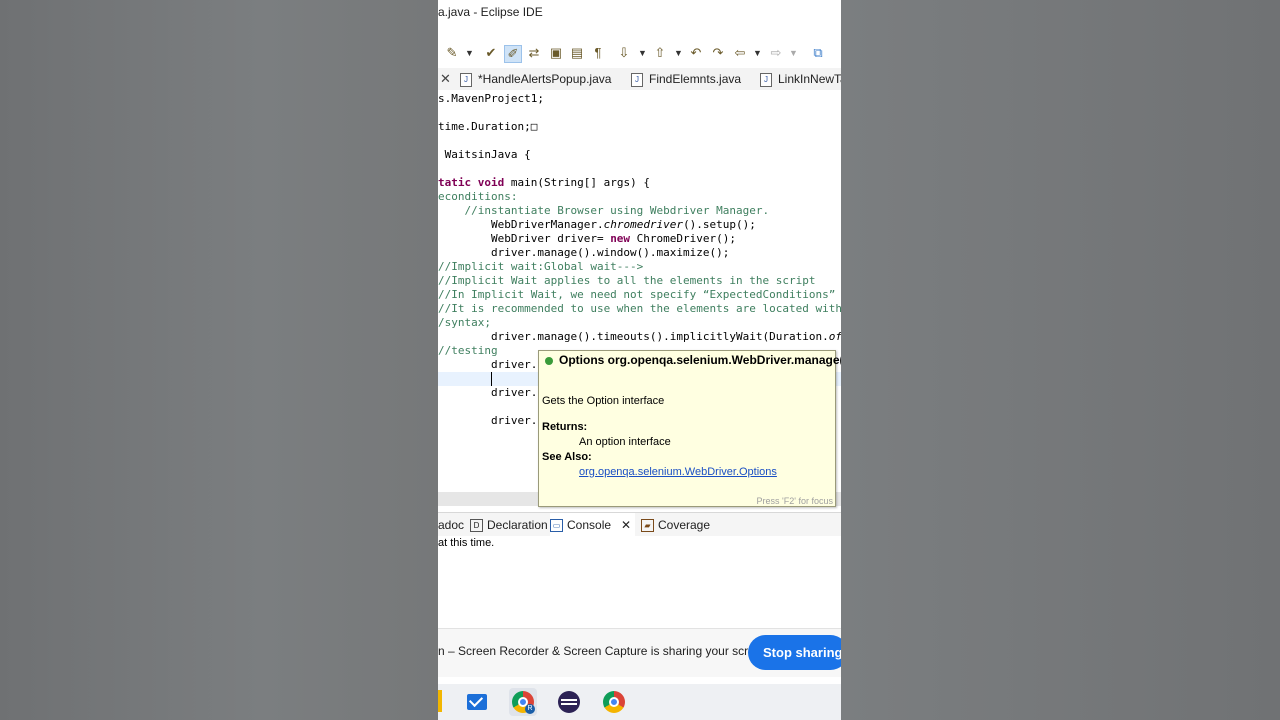  What do you see at coordinates (556, 53) in the screenshot?
I see `show-whitespace-icon: ▣` at bounding box center [556, 53].